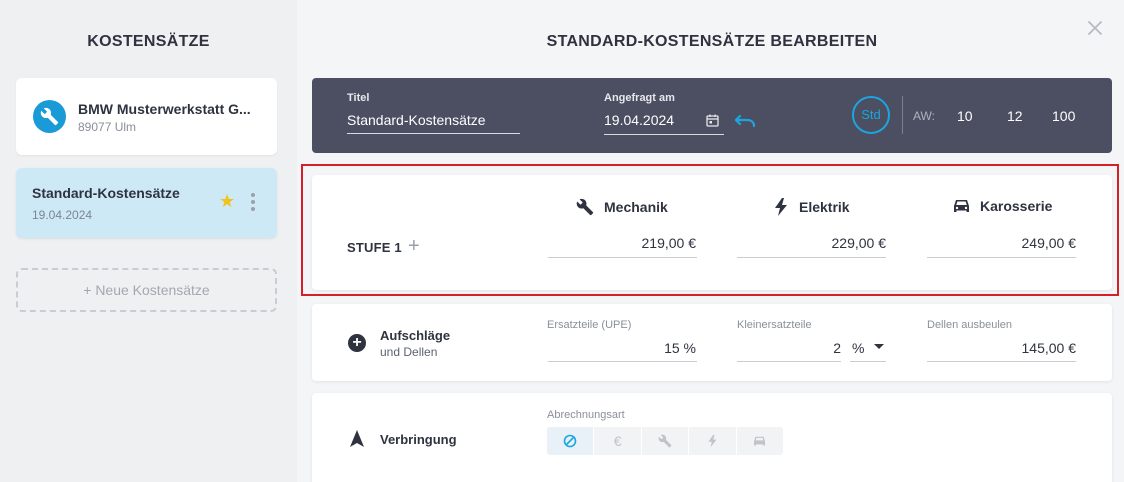 The width and height of the screenshot is (1124, 482). I want to click on titel-input: Standard-Kostensätze, so click(416, 120).